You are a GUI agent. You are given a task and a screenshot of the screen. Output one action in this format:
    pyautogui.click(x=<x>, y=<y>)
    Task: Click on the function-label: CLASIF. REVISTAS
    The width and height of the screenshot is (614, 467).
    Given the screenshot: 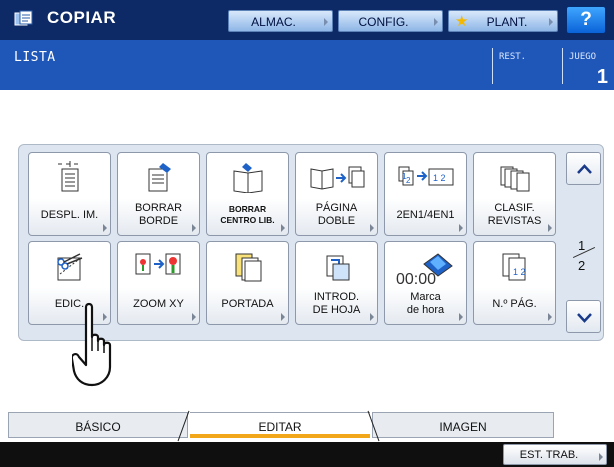 What is the action you would take?
    pyautogui.click(x=514, y=214)
    